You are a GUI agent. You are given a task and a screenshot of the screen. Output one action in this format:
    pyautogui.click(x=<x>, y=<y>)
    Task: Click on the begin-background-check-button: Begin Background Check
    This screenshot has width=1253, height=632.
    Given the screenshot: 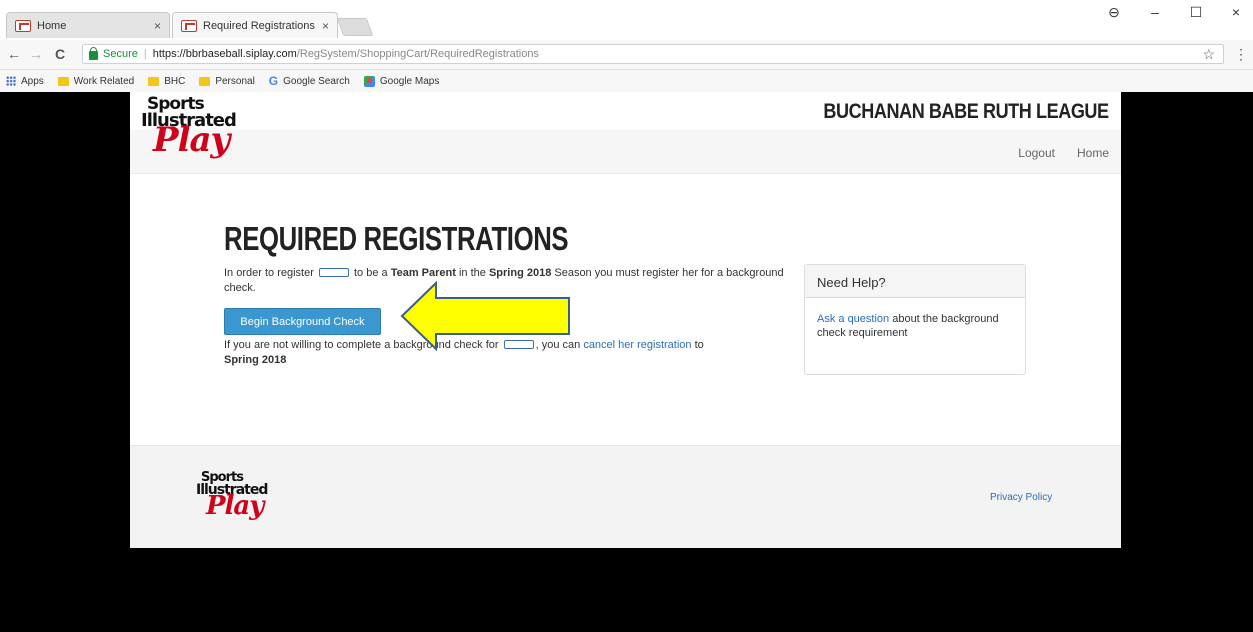 What is the action you would take?
    pyautogui.click(x=302, y=321)
    